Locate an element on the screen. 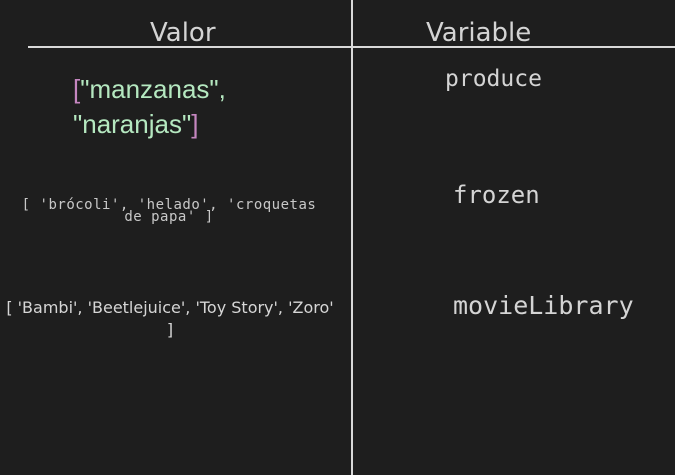  value-column-header: Valor is located at coordinates (183, 33).